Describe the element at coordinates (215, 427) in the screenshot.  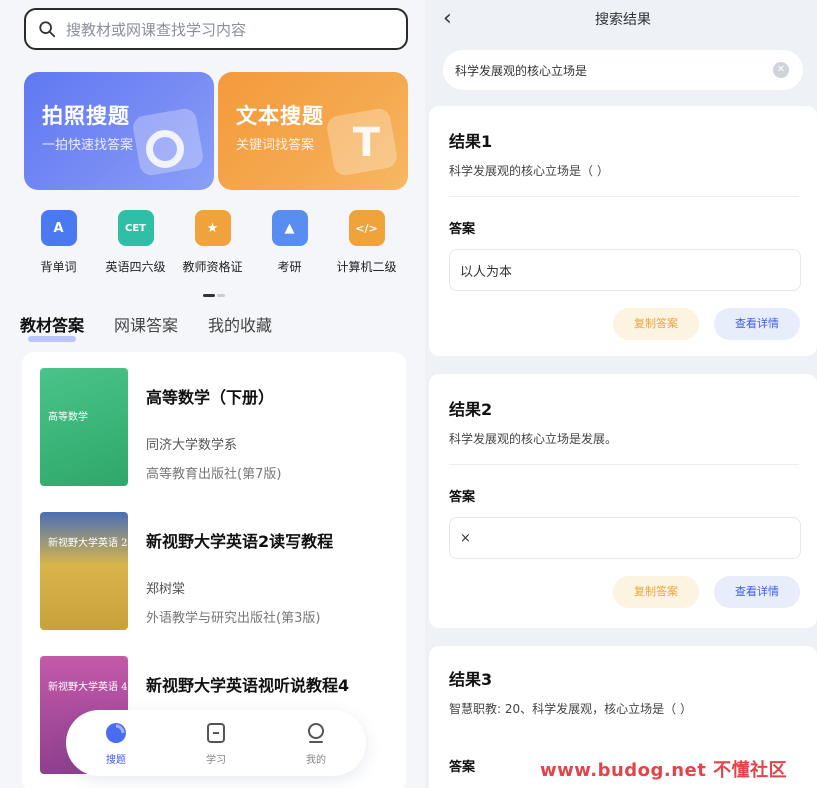
I see `list-item: 高等数学 高等数学（下册） 同济大学数学系 高等教育出版社(第7版)` at that location.